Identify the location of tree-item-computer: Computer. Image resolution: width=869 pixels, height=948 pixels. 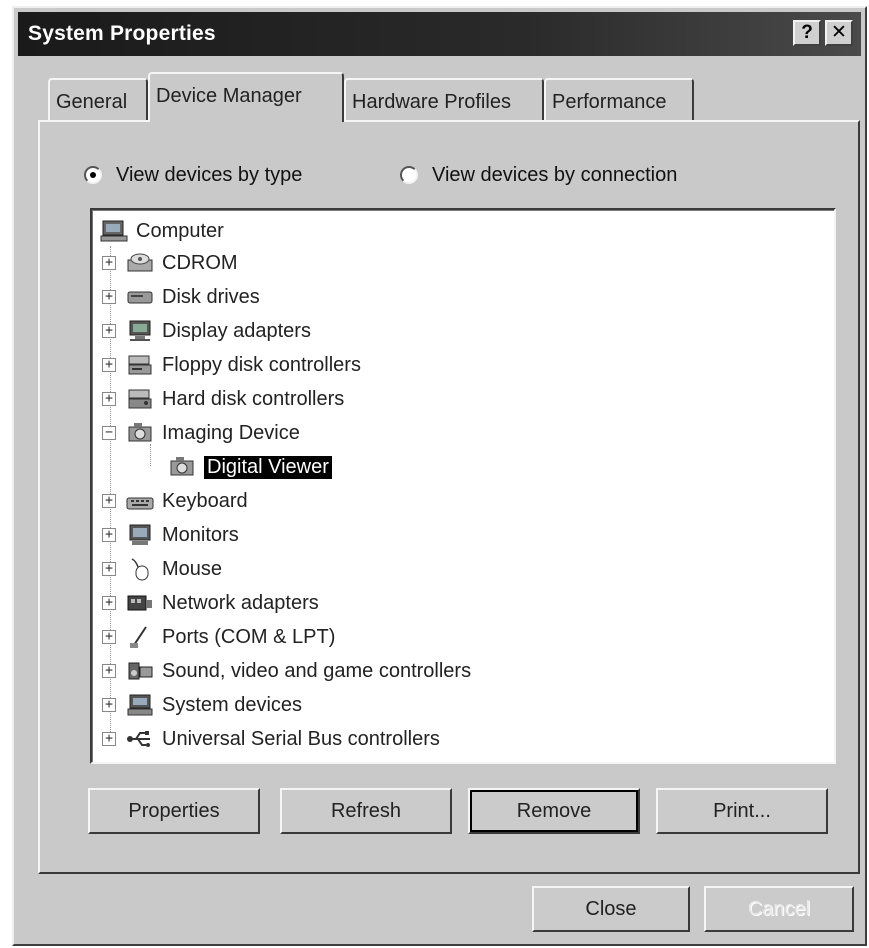
(162, 231).